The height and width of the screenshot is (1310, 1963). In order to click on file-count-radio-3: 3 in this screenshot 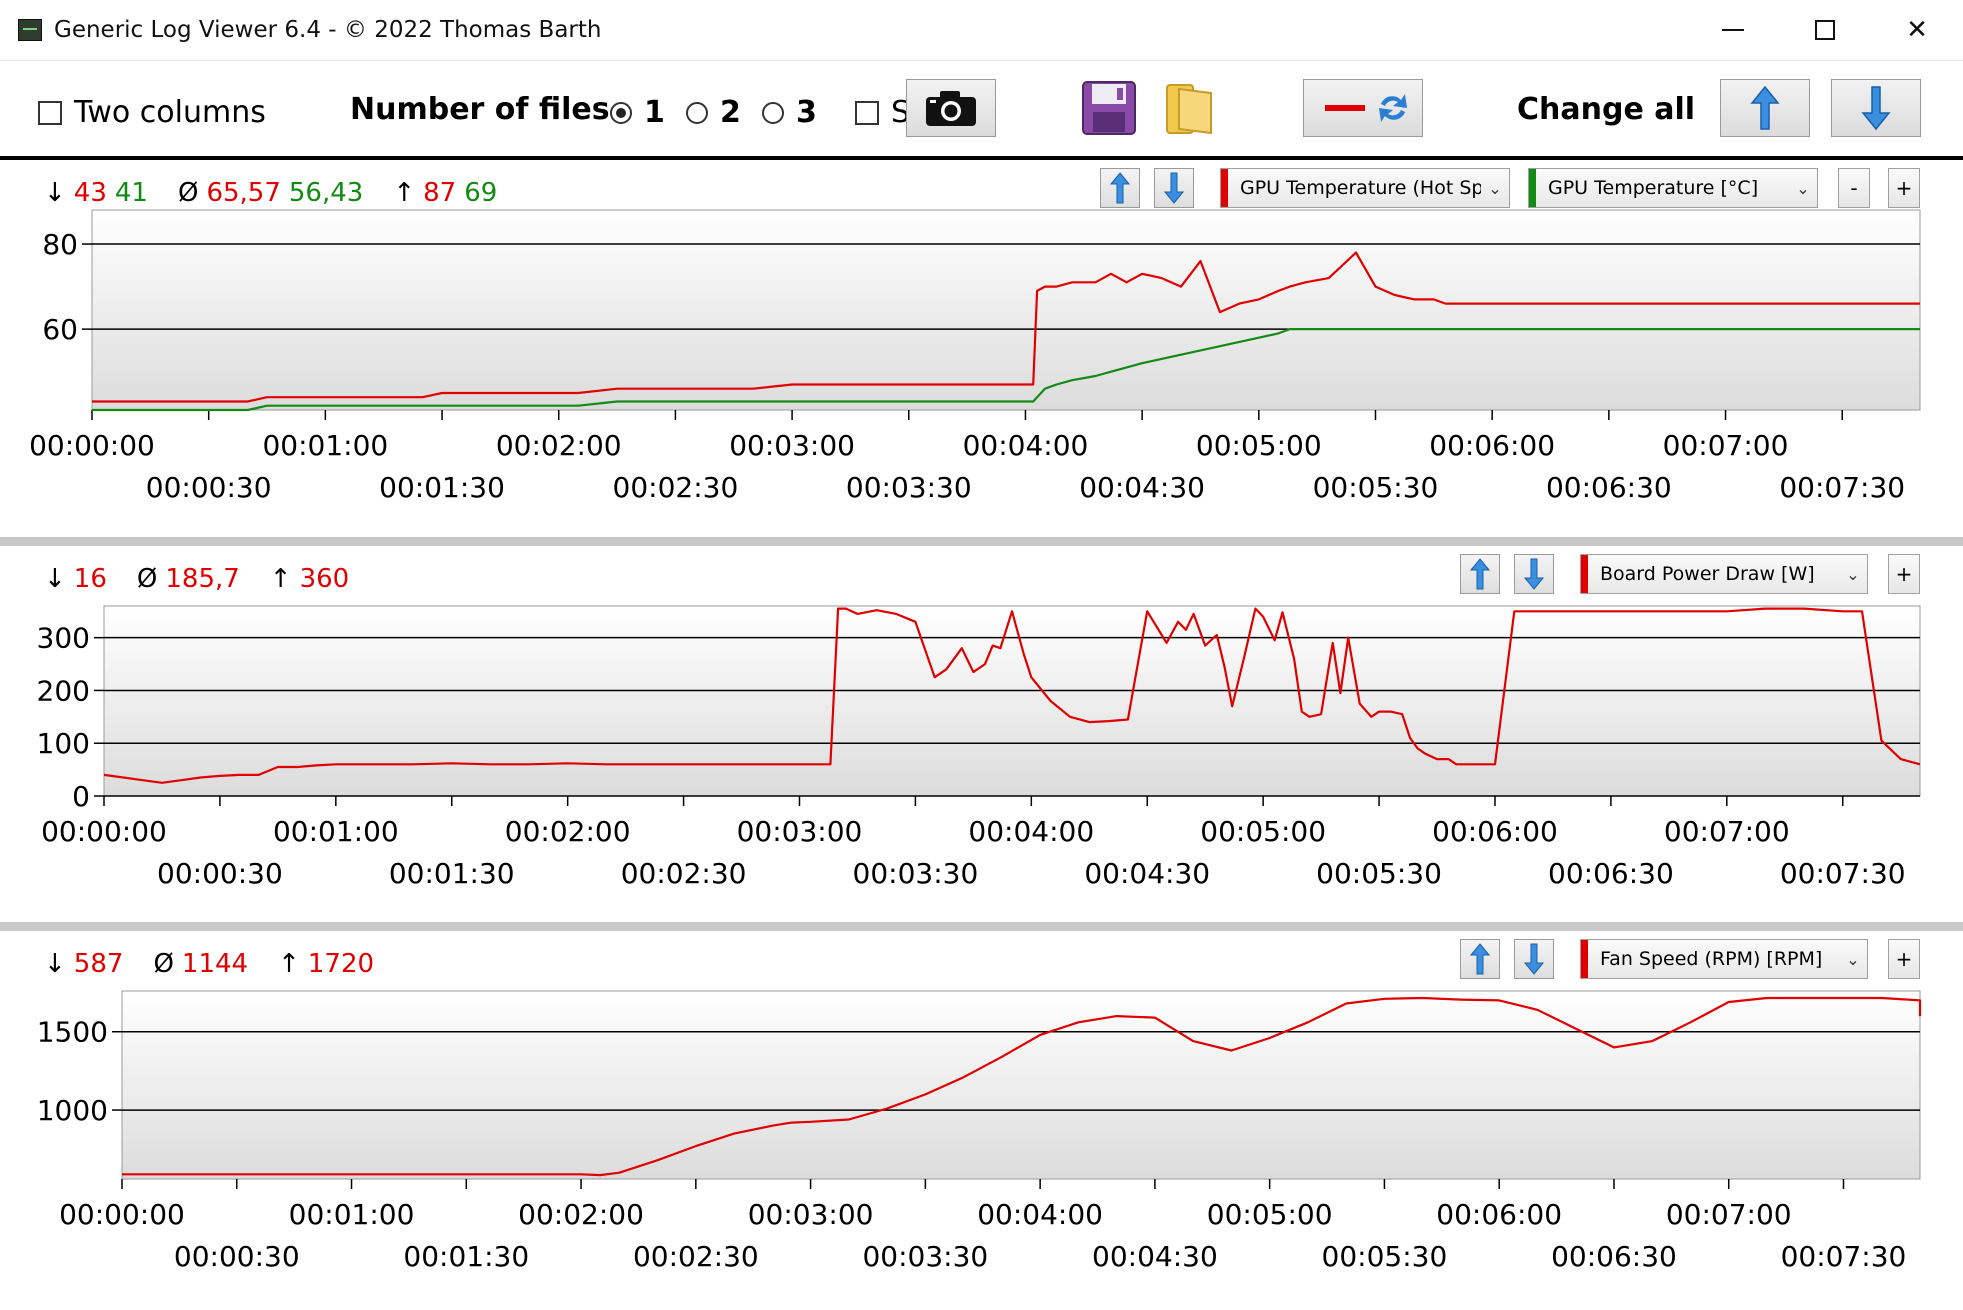, I will do `click(789, 112)`.